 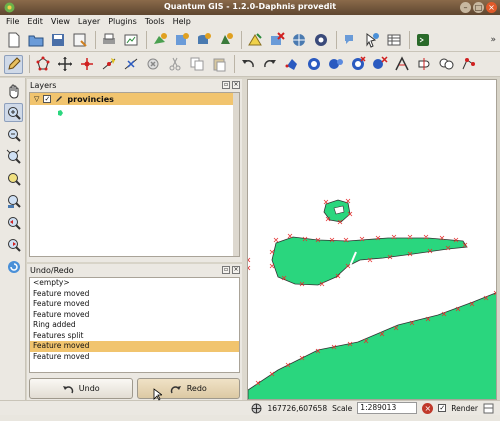 What do you see at coordinates (313, 64) in the screenshot?
I see `add-ring-icon` at bounding box center [313, 64].